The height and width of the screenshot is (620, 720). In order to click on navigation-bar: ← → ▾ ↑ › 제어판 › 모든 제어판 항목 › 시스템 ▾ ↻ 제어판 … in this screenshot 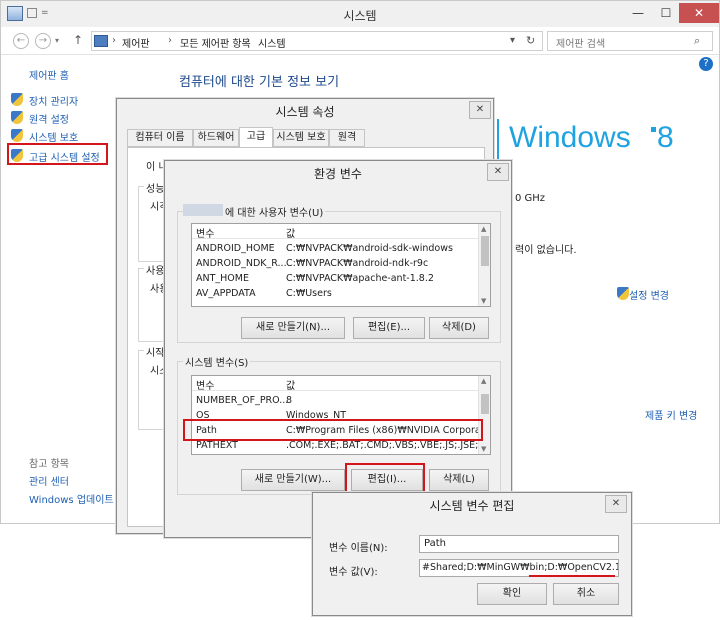, I will do `click(360, 41)`.